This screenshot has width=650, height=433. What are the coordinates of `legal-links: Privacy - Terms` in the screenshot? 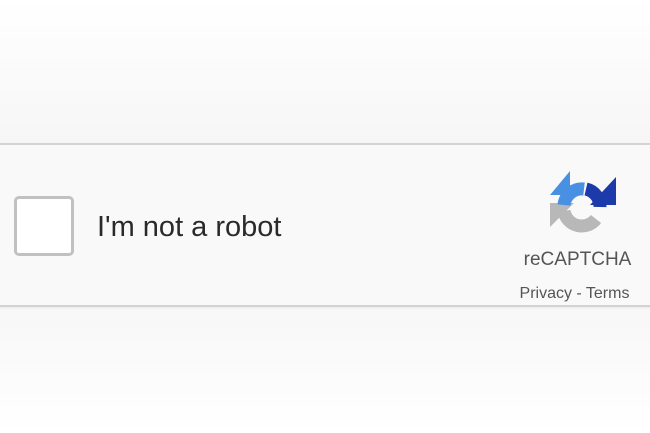 It's located at (574, 294).